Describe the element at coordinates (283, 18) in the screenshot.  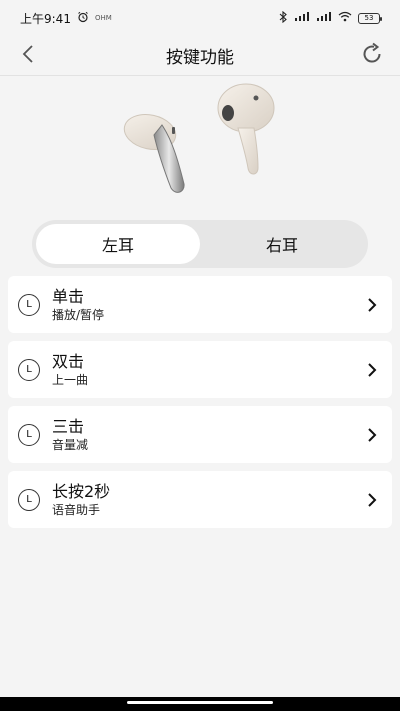
I see `bluetooth-icon` at that location.